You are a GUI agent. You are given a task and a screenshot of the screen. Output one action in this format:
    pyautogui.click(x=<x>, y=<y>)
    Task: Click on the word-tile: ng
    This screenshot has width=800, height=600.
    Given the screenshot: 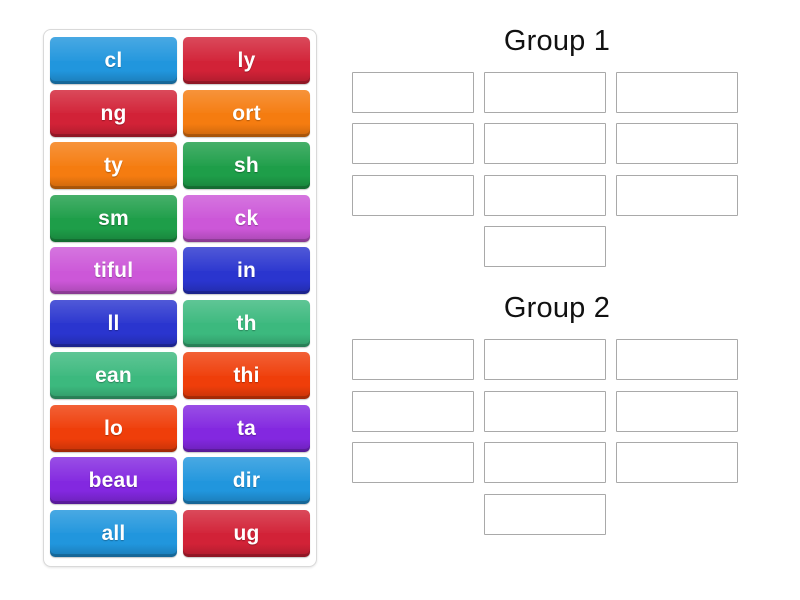 What is the action you would take?
    pyautogui.click(x=113, y=113)
    